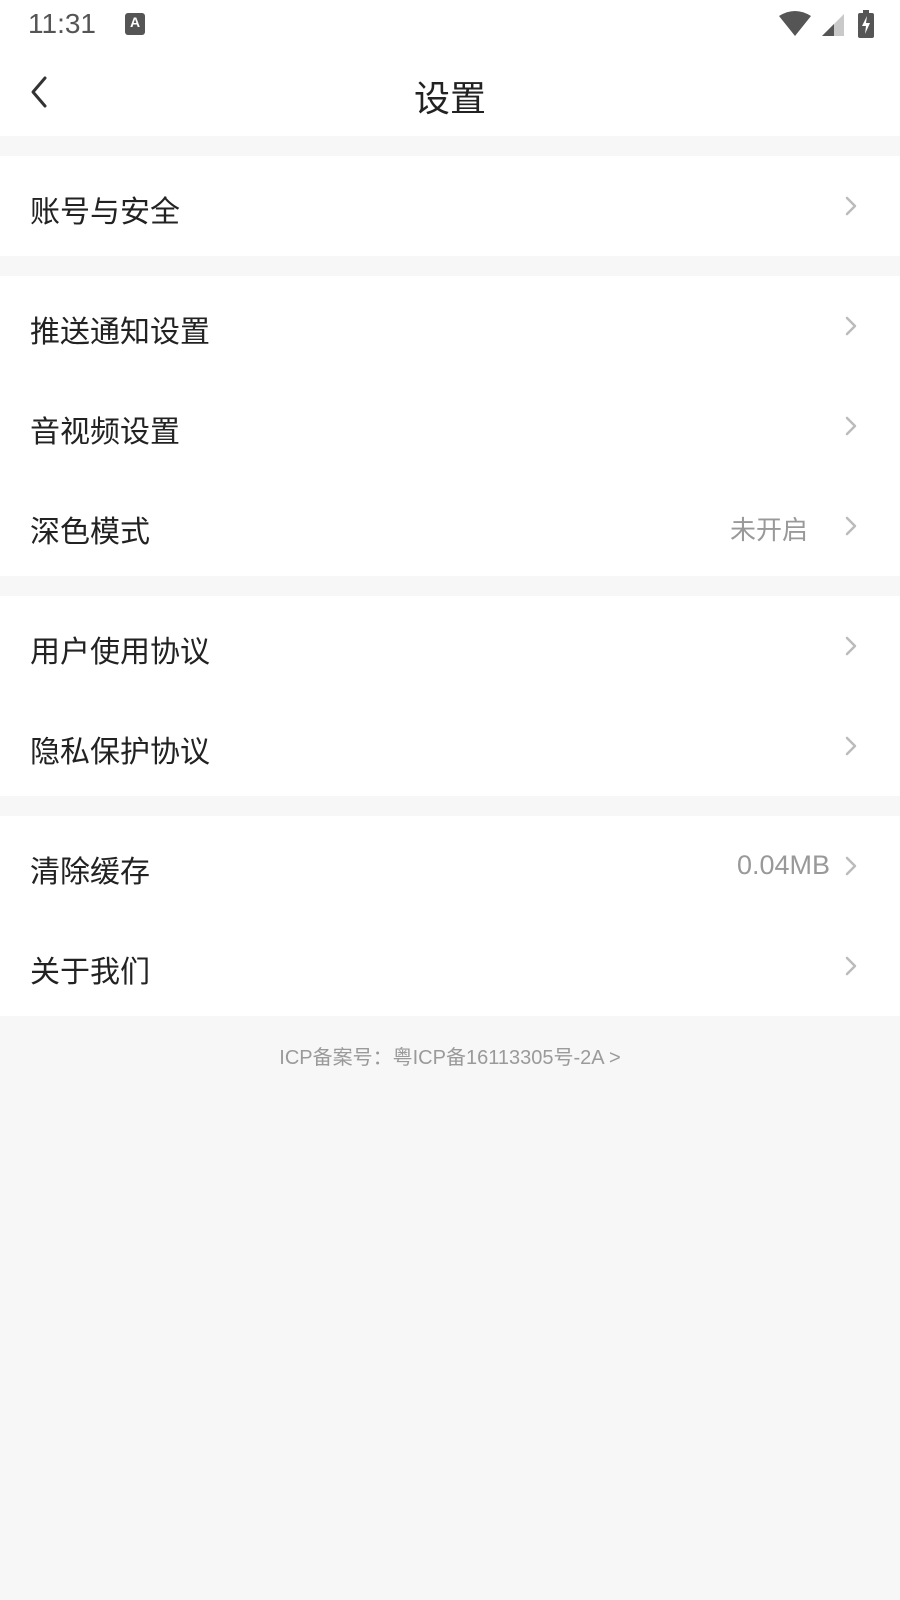 This screenshot has height=1600, width=900. What do you see at coordinates (795, 23) in the screenshot?
I see `wifi-icon` at bounding box center [795, 23].